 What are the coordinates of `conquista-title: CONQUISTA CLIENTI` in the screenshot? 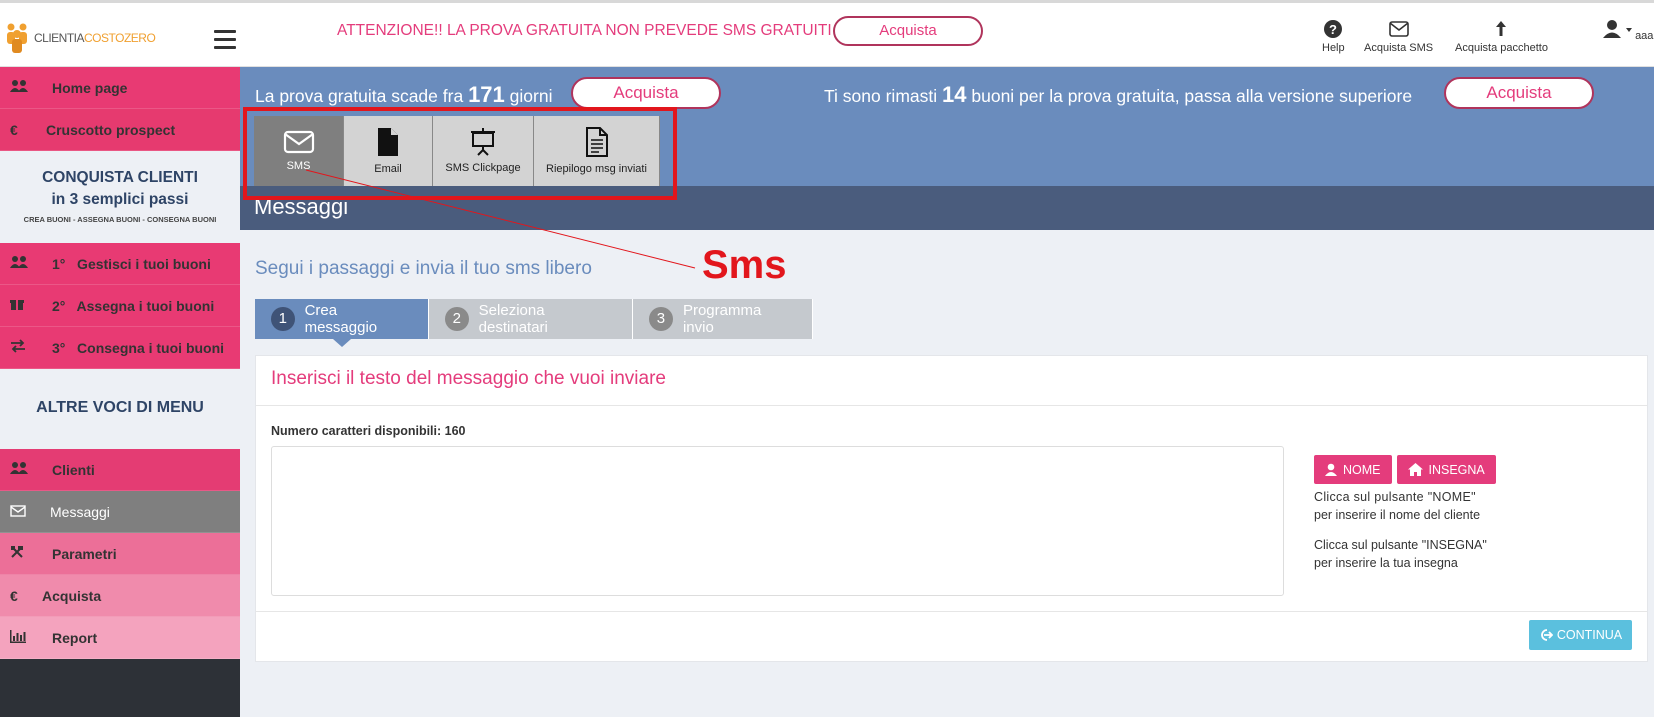 It's located at (120, 177).